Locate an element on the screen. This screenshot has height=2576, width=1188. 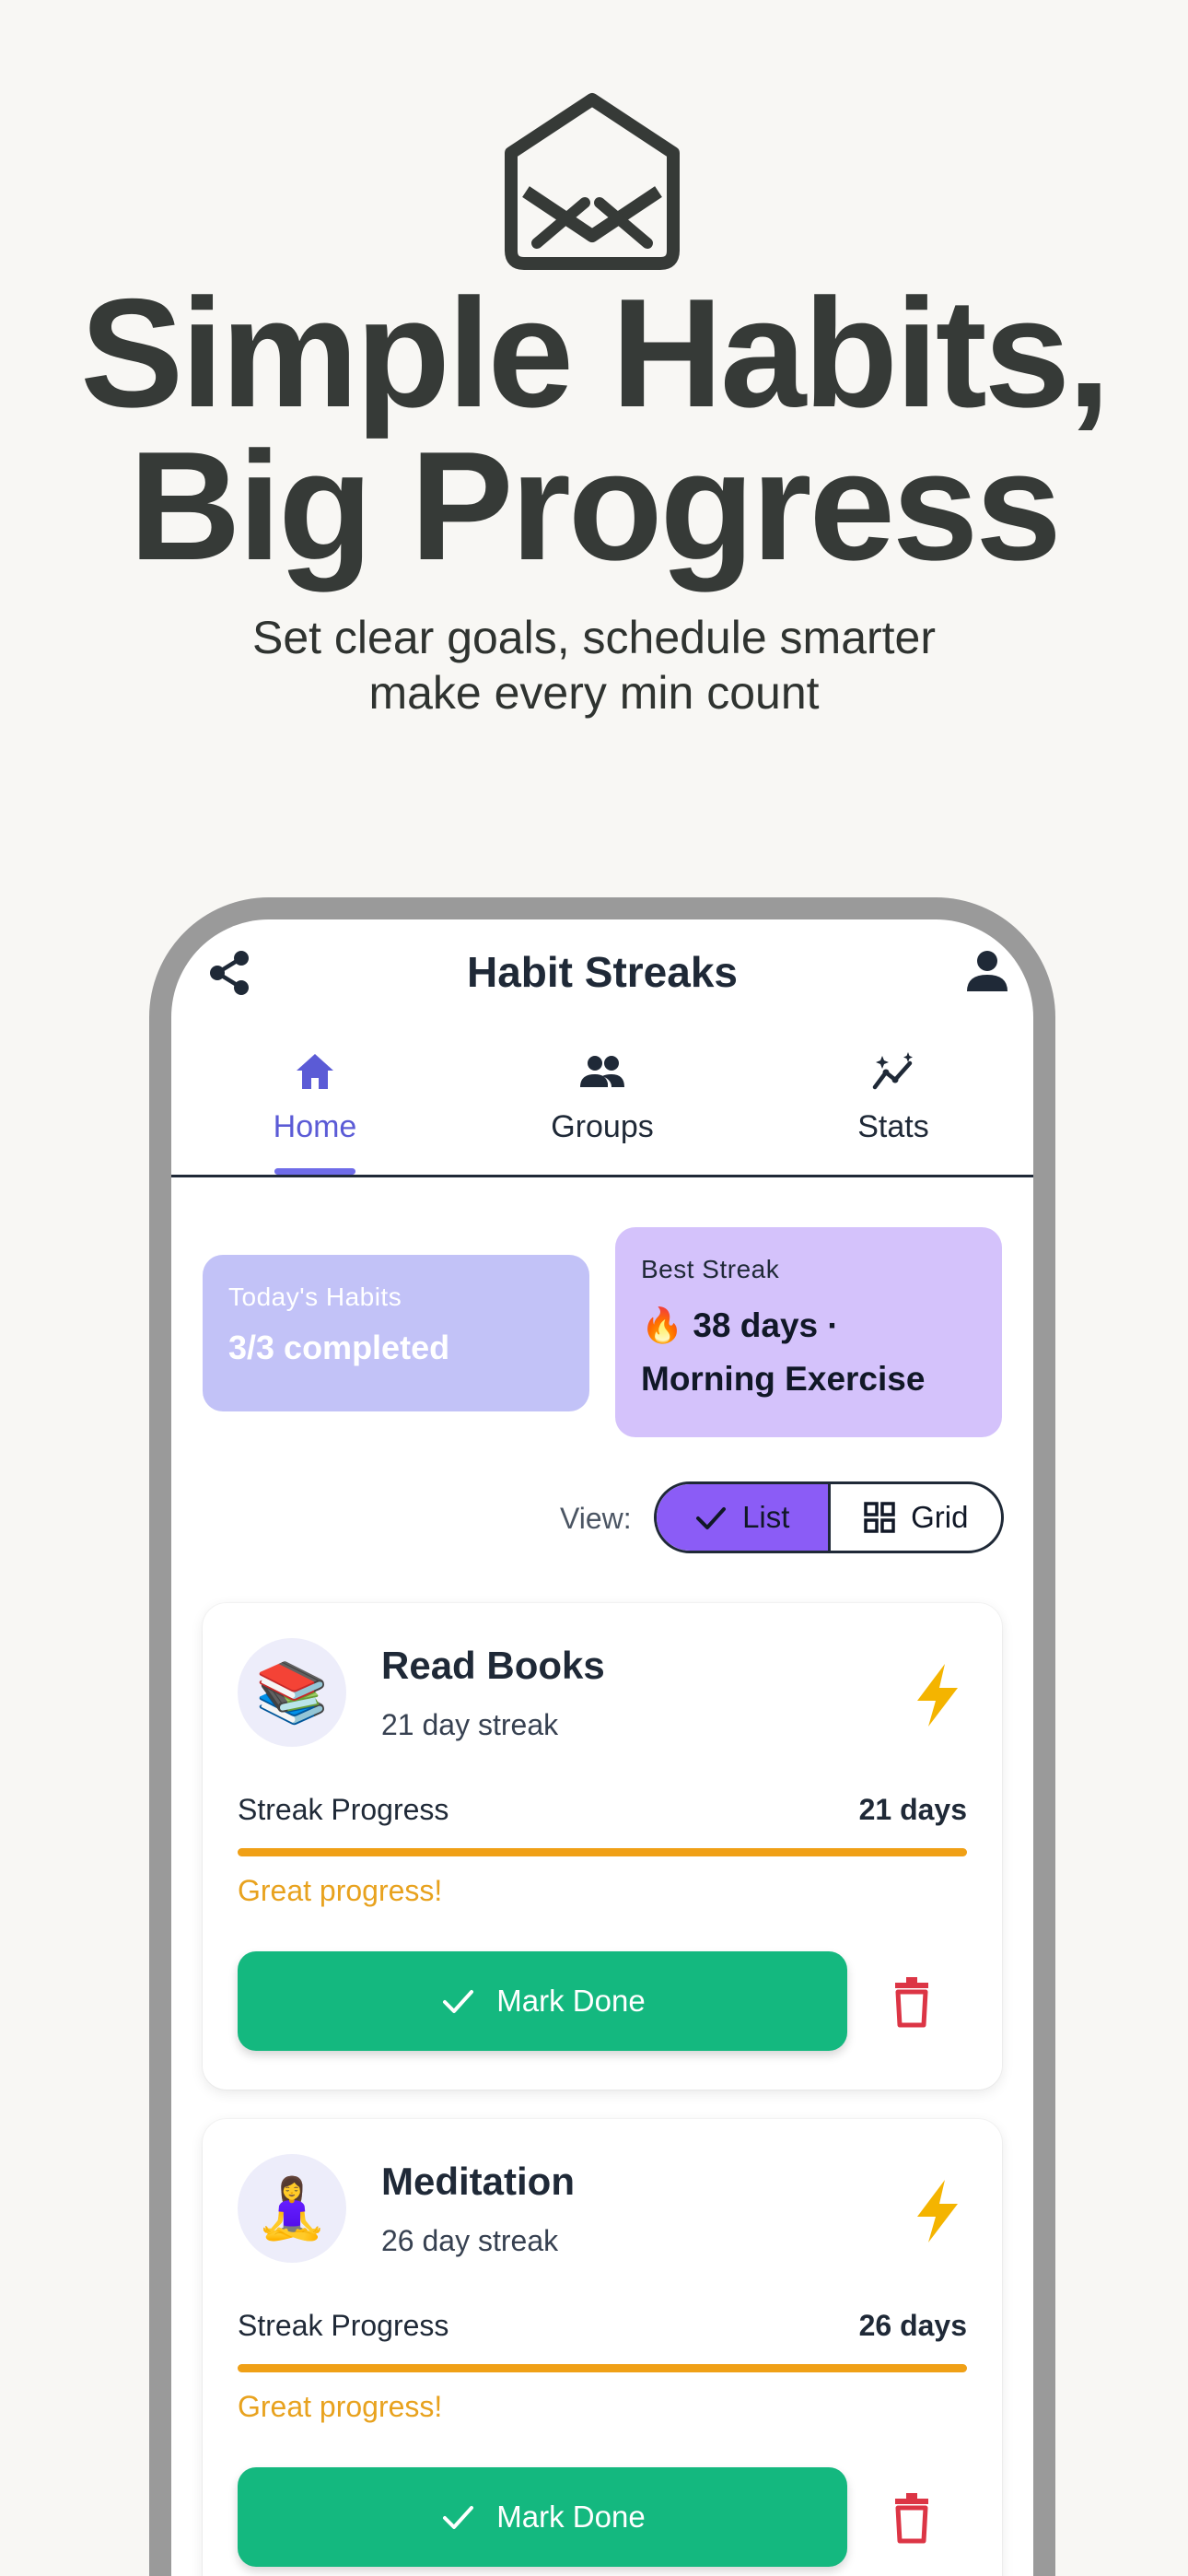
habit-streak: 21 day streak is located at coordinates (470, 1724).